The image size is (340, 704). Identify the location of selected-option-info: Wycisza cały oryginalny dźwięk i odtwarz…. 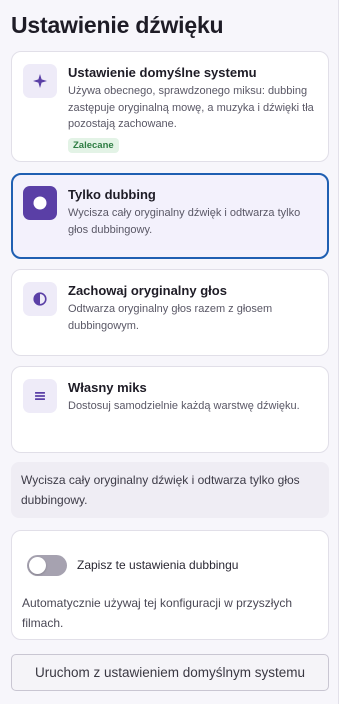
(170, 490).